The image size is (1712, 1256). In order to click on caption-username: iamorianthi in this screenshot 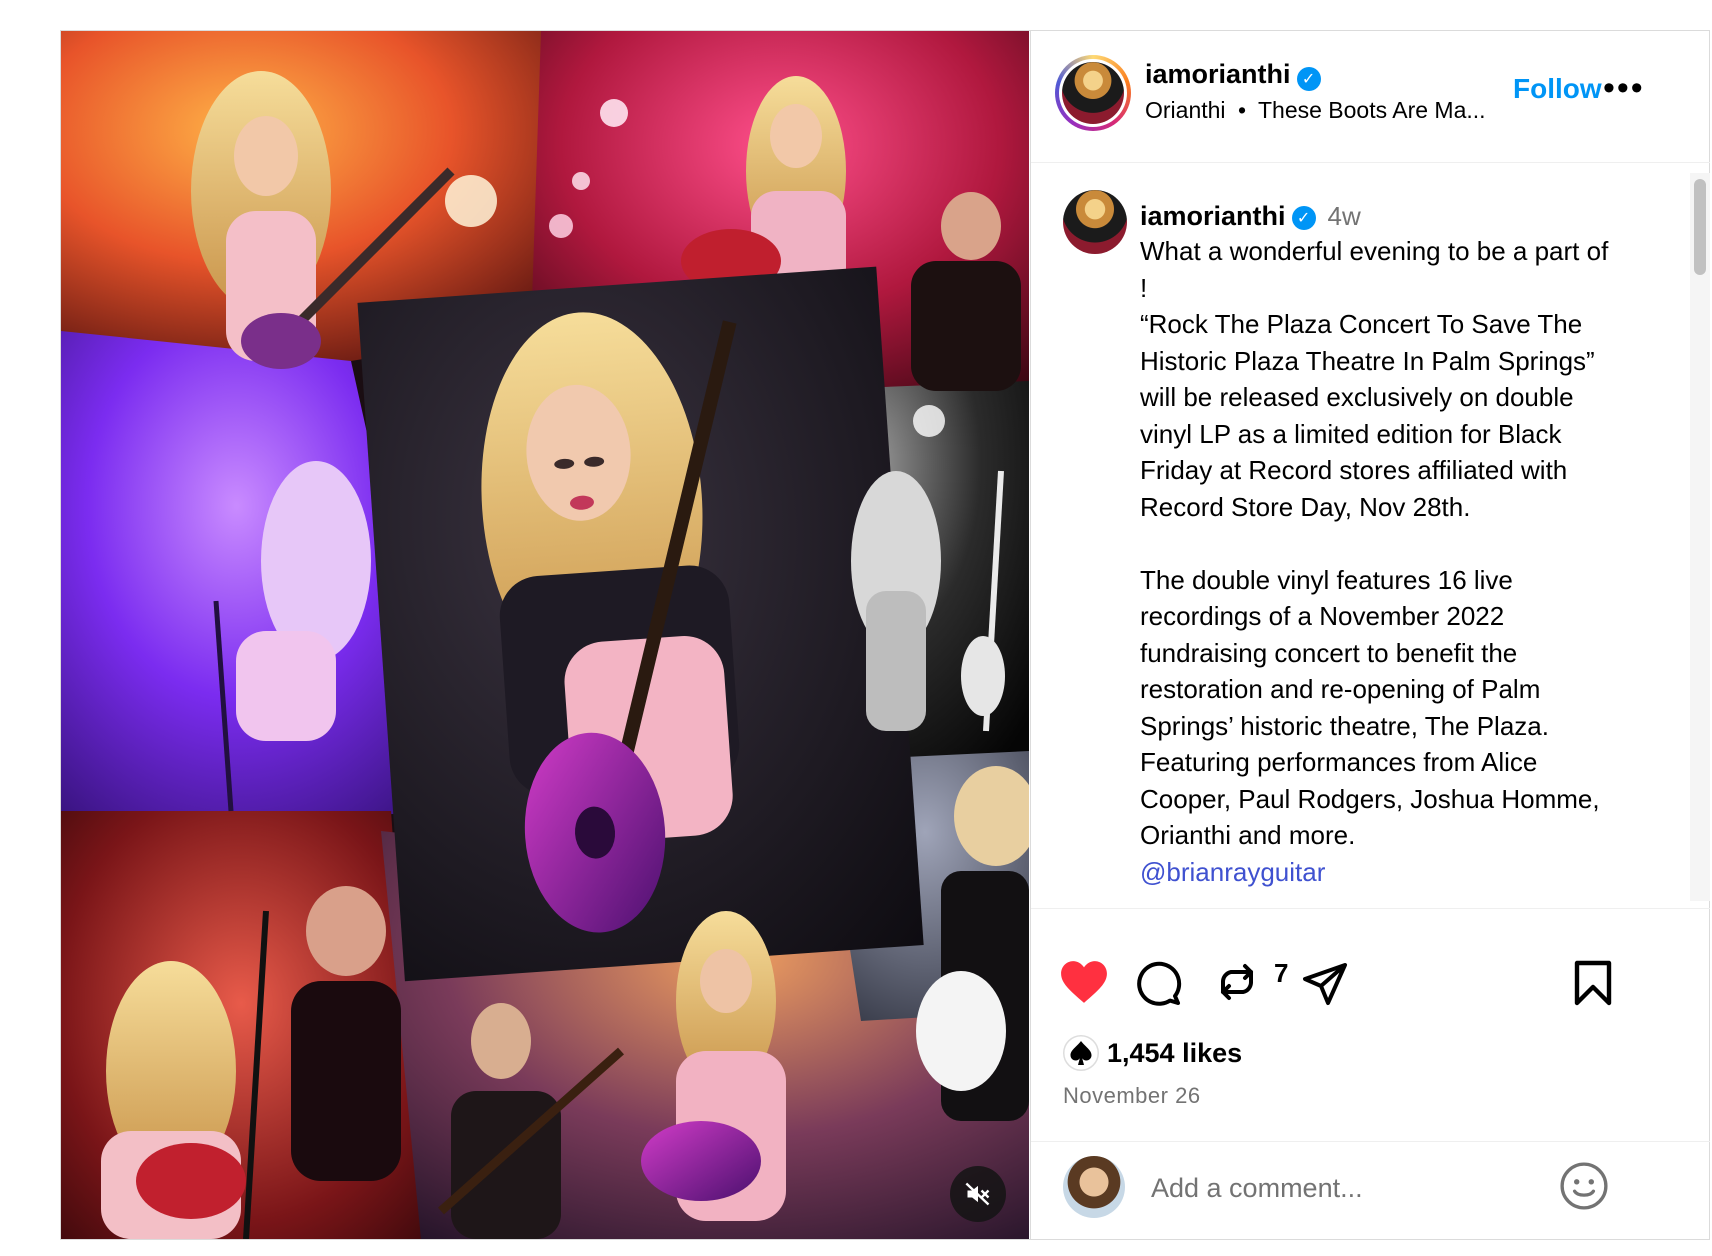, I will do `click(1213, 216)`.